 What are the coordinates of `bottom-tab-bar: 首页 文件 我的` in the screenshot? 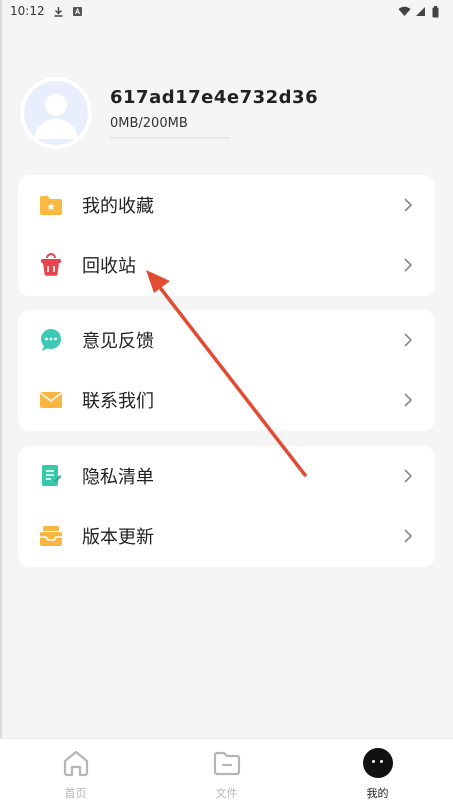 It's located at (226, 771).